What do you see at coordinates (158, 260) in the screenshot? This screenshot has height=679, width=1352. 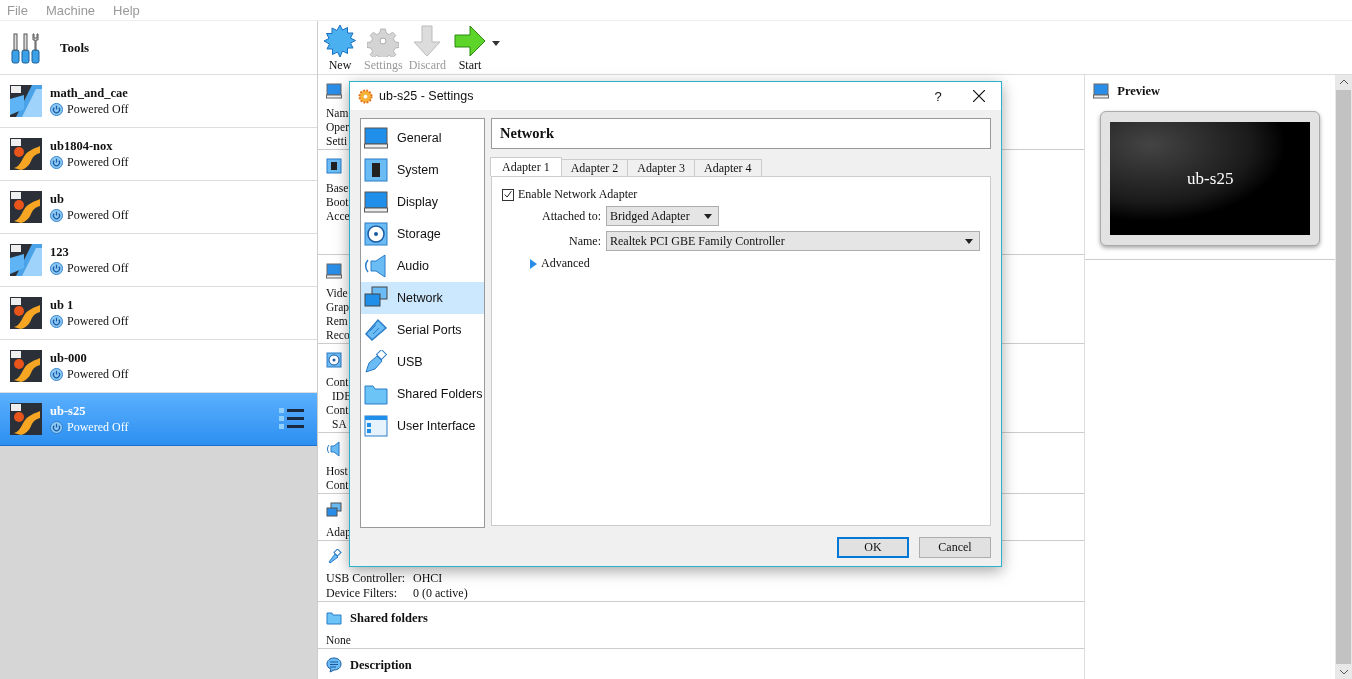 I see `vm-list-item: 123 Powered Off` at bounding box center [158, 260].